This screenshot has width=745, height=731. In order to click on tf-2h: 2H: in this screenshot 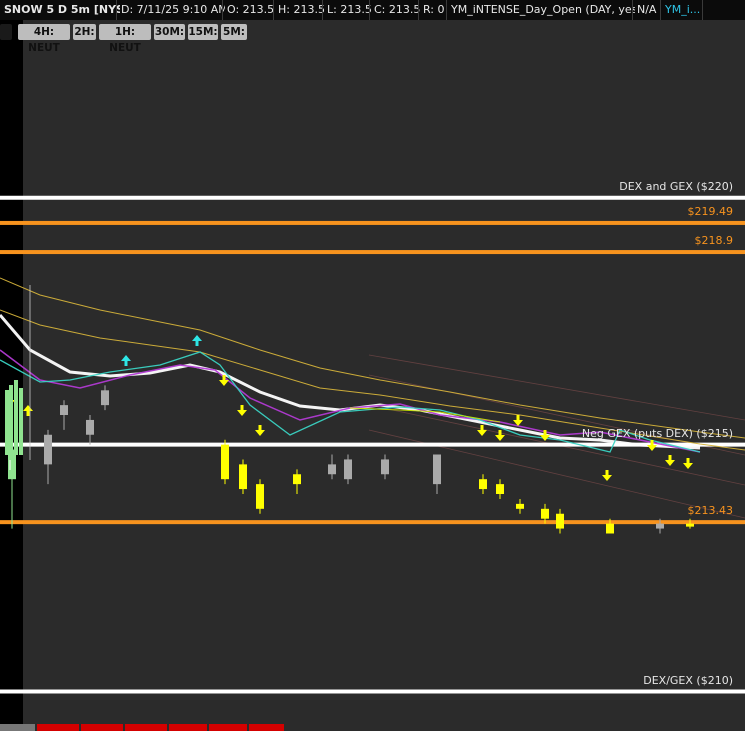, I will do `click(84, 32)`.